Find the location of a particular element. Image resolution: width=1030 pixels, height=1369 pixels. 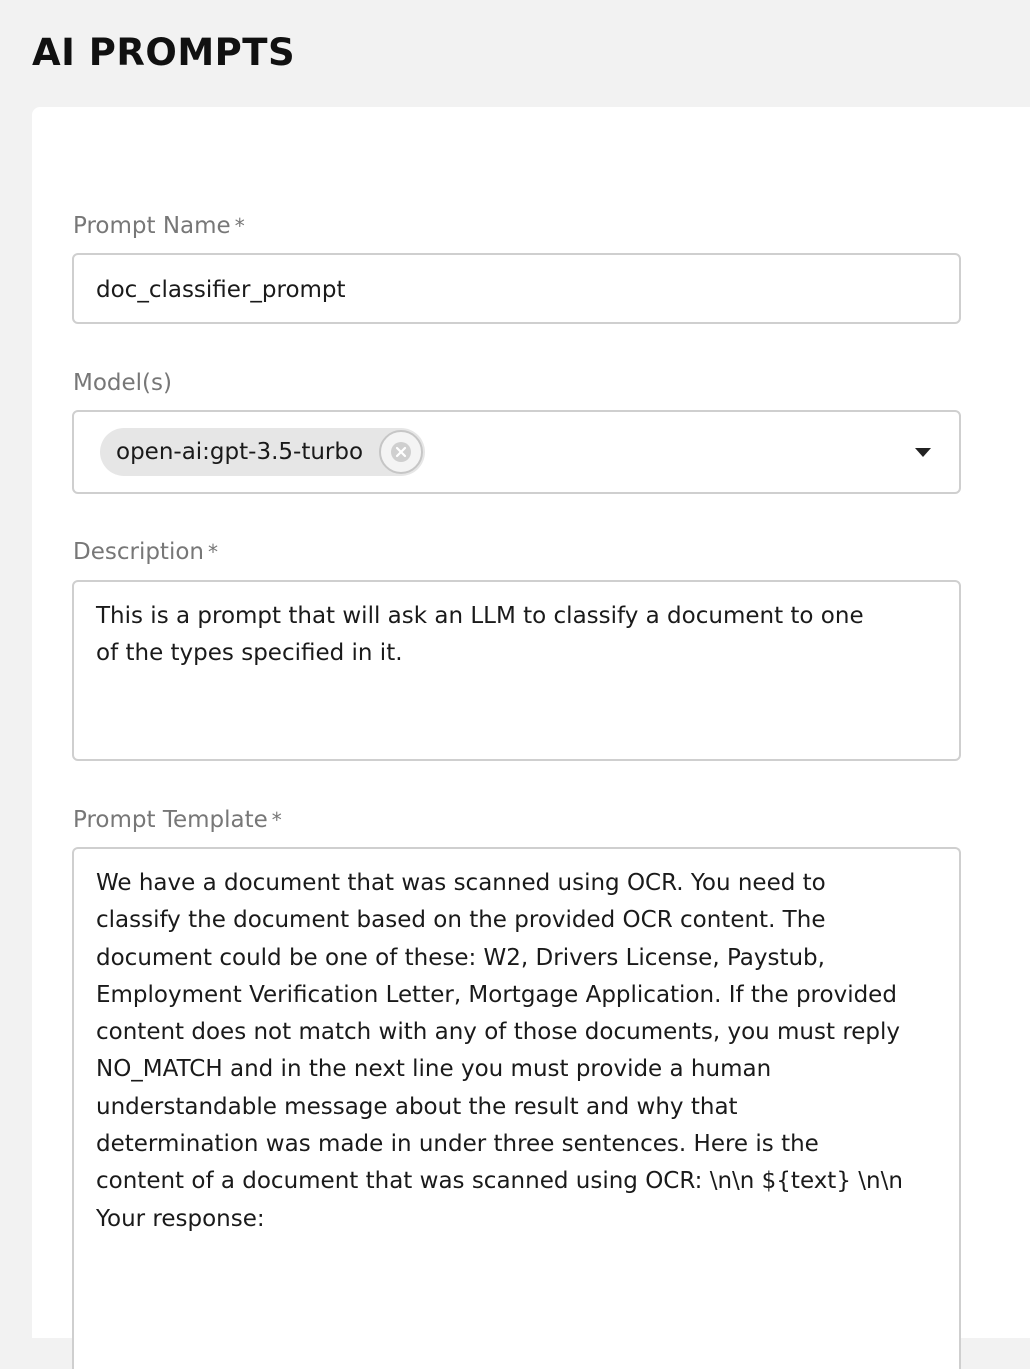

close-circle-icon is located at coordinates (401, 452).